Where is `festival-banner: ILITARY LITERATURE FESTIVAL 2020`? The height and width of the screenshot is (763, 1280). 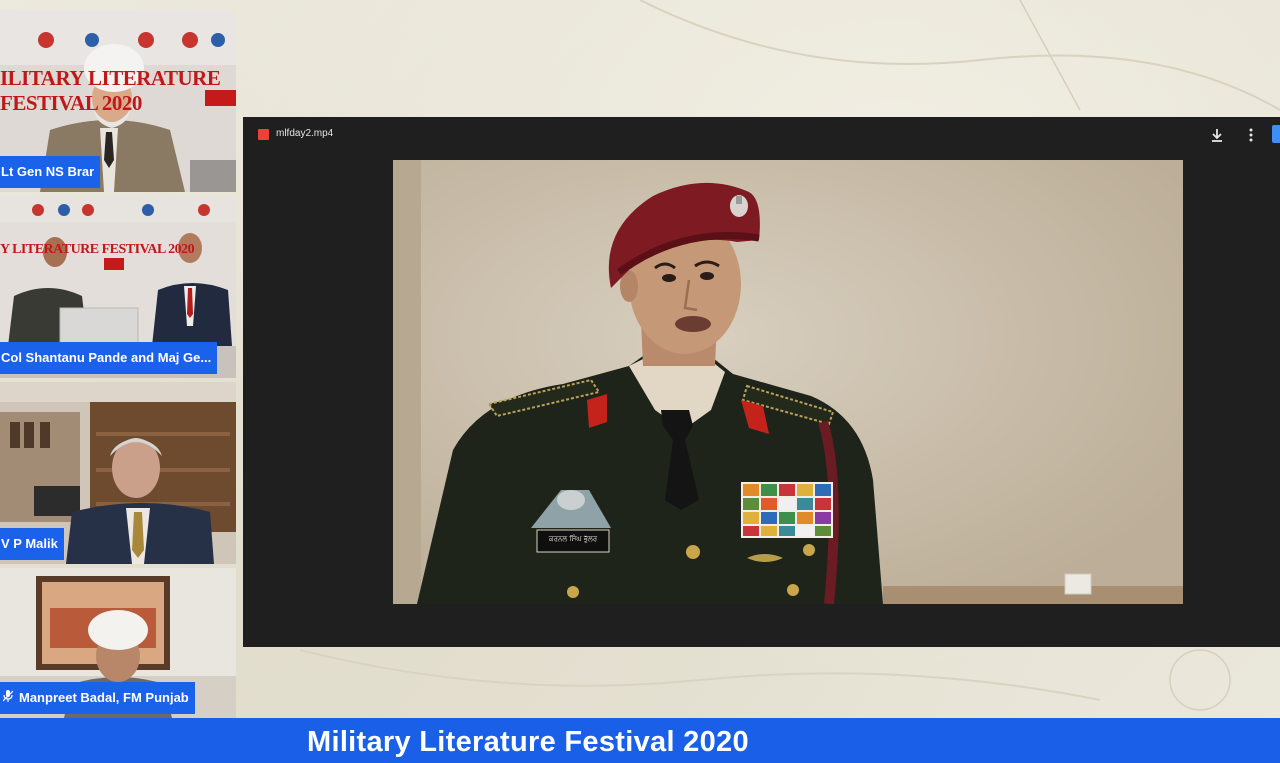 festival-banner: ILITARY LITERATURE FESTIVAL 2020 is located at coordinates (110, 90).